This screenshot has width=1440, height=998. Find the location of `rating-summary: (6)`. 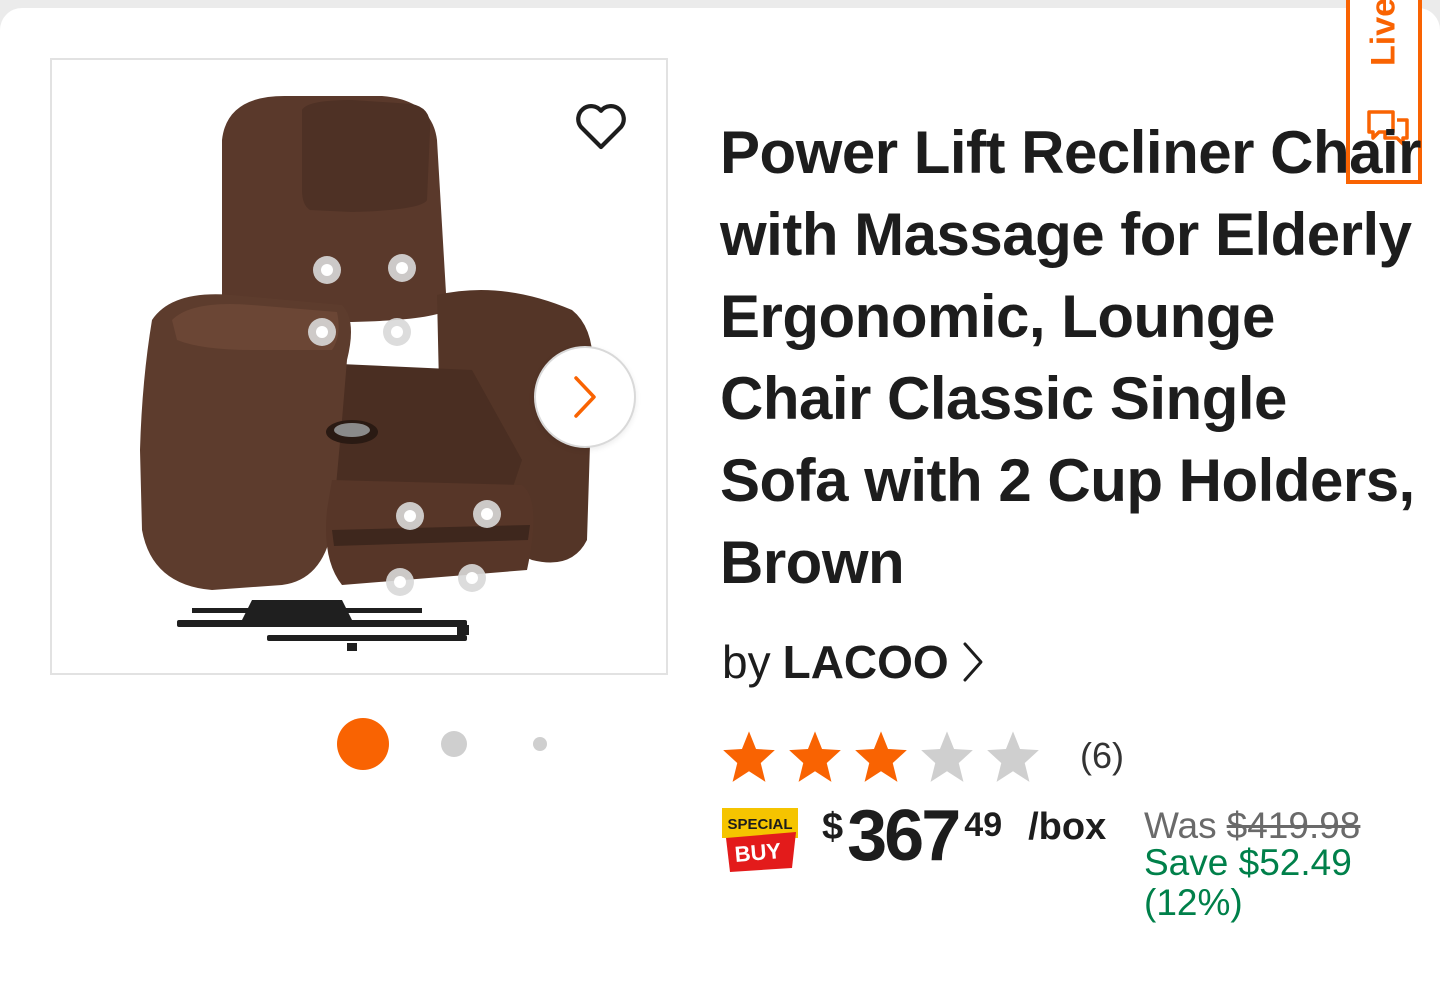

rating-summary: (6) is located at coordinates (922, 756).